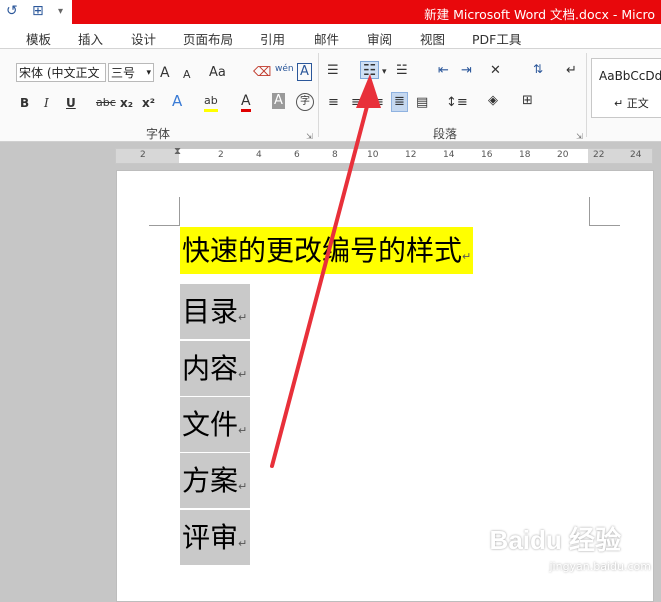 Image resolution: width=661 pixels, height=602 pixels. Describe the element at coordinates (555, 540) in the screenshot. I see `baidu-watermark: Baidu 经验` at that location.